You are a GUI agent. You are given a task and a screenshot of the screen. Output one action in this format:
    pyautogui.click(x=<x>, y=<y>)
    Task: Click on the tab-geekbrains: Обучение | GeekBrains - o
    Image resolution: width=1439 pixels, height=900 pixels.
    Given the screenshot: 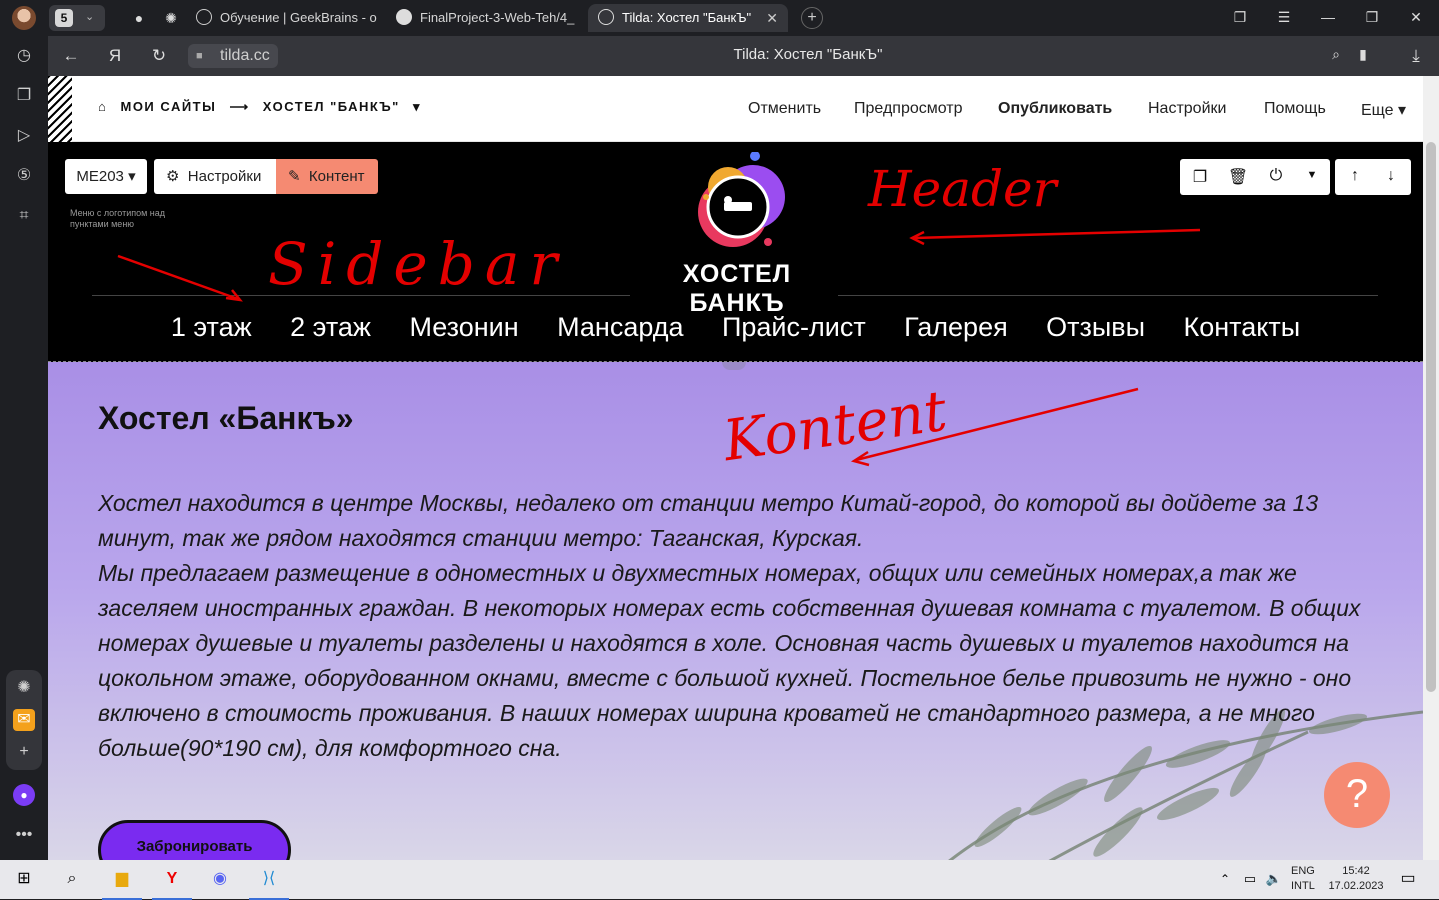 What is the action you would take?
    pyautogui.click(x=291, y=18)
    